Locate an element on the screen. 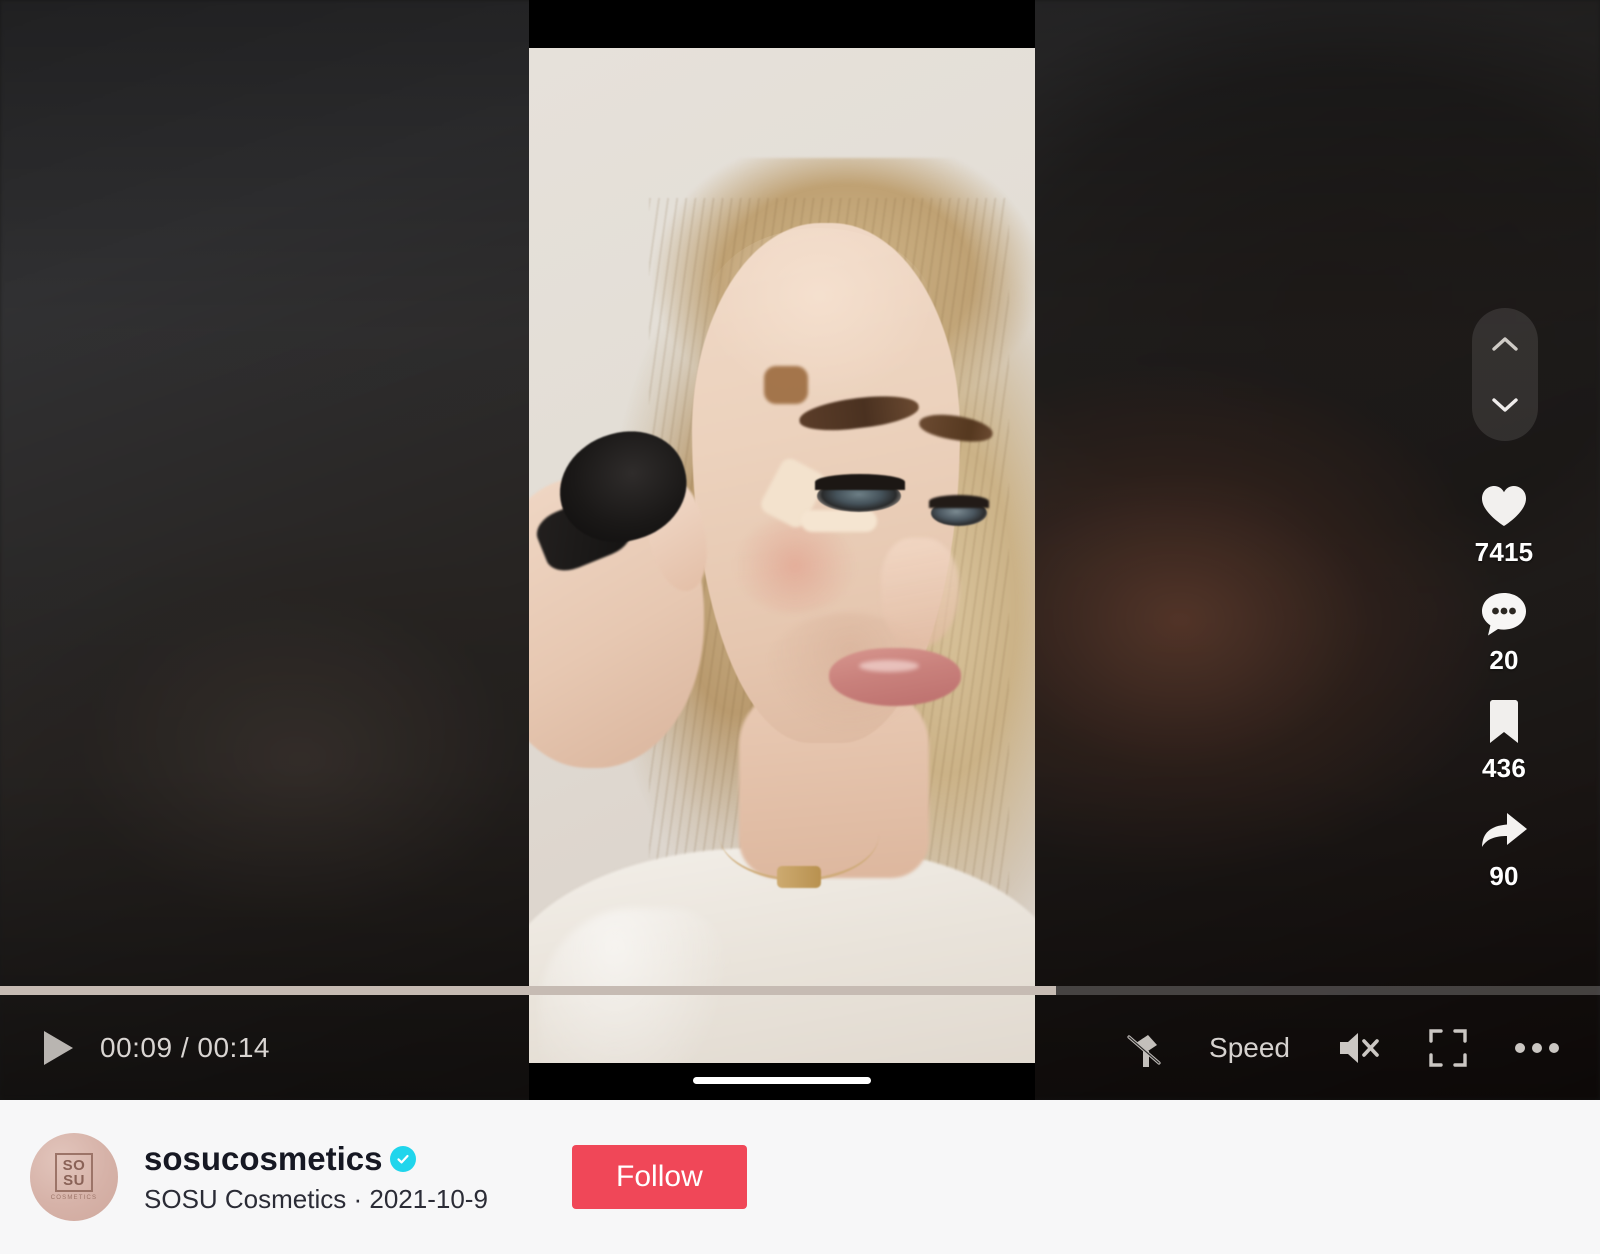 The height and width of the screenshot is (1254, 1600). avatar-logo: SO SU is located at coordinates (74, 1172).